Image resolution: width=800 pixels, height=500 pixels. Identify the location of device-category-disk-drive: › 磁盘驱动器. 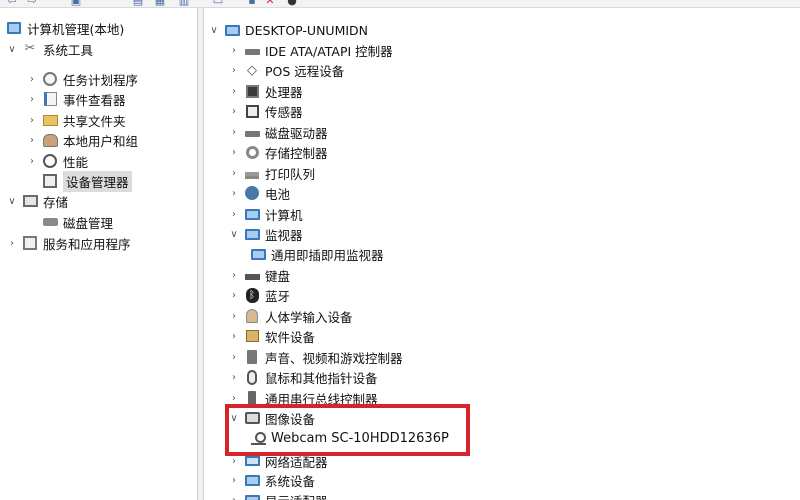
(278, 132).